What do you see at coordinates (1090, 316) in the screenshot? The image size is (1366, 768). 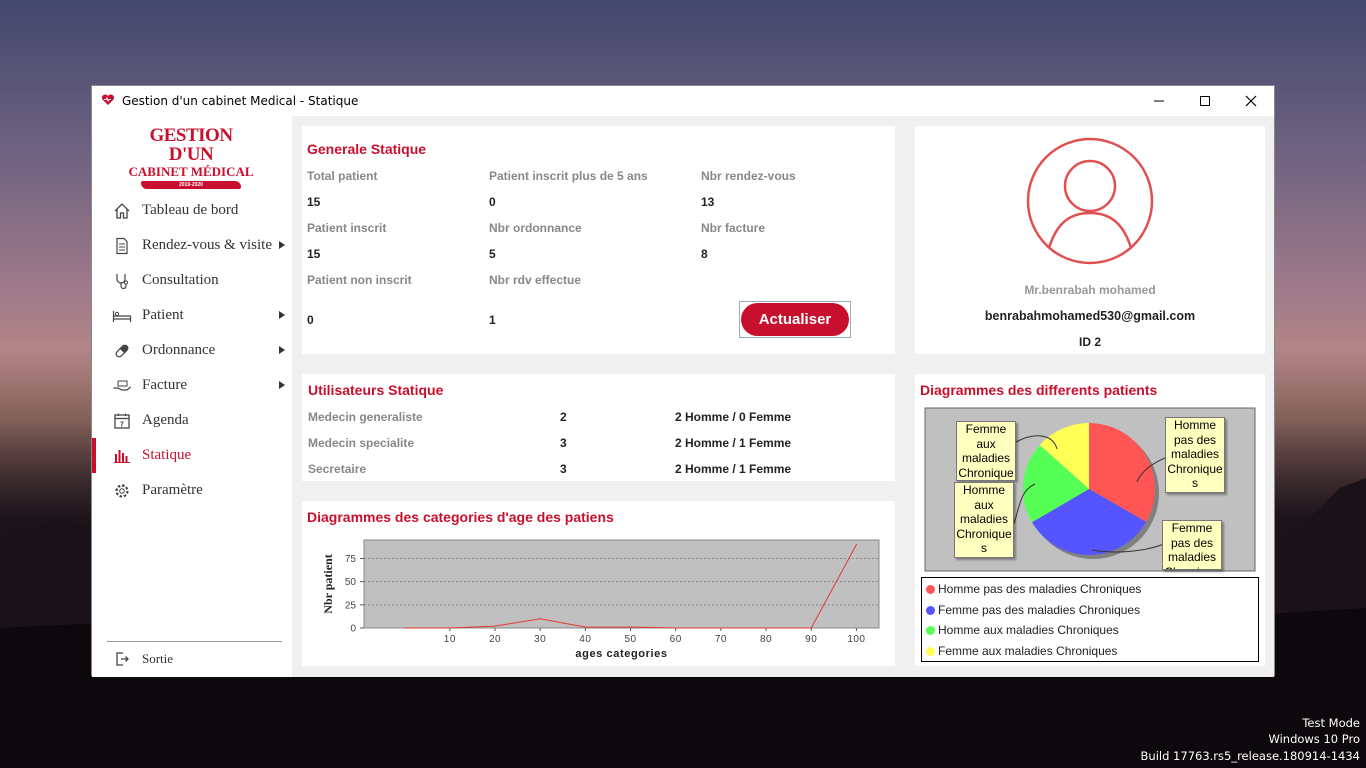 I see `user-email: benrabahmohamed530@gmail.com` at bounding box center [1090, 316].